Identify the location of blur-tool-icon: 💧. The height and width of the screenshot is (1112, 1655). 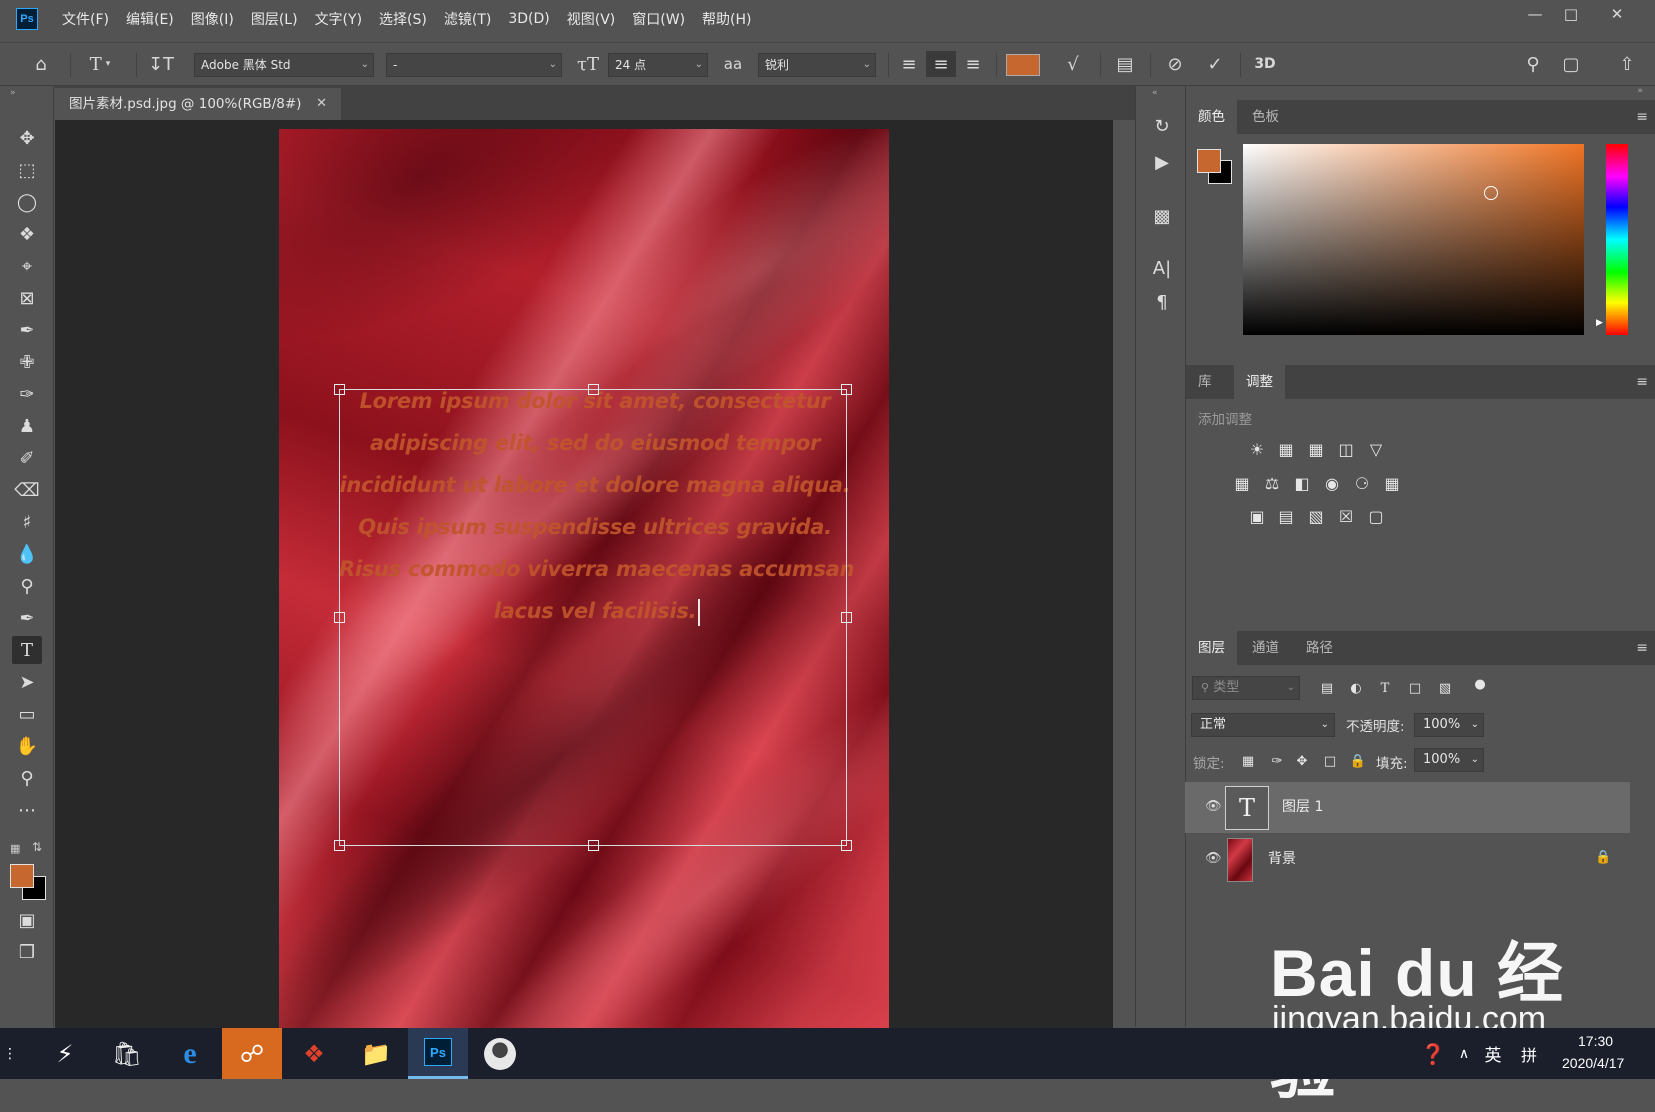
(27, 554).